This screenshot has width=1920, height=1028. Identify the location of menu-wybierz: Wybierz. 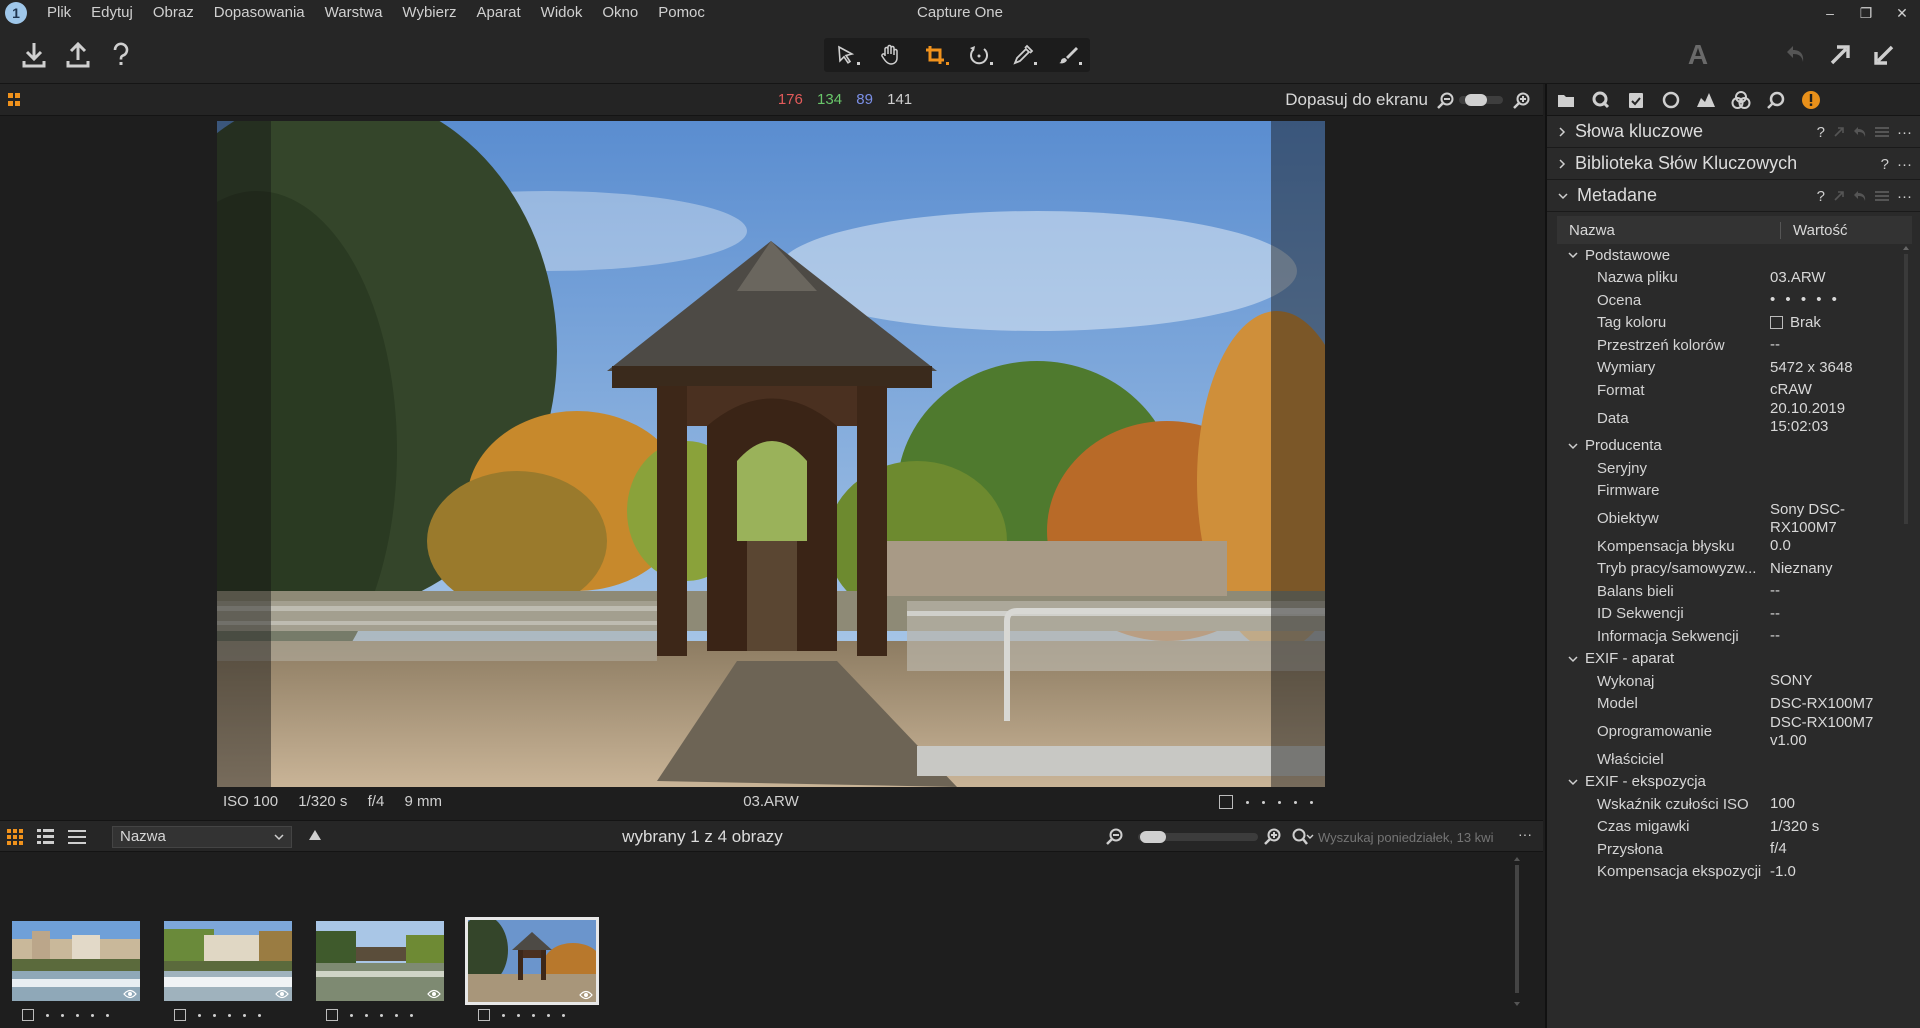
(429, 13).